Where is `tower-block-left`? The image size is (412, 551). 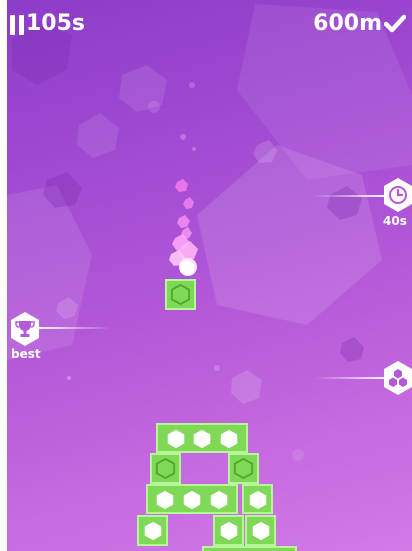
tower-block-left is located at coordinates (165, 468).